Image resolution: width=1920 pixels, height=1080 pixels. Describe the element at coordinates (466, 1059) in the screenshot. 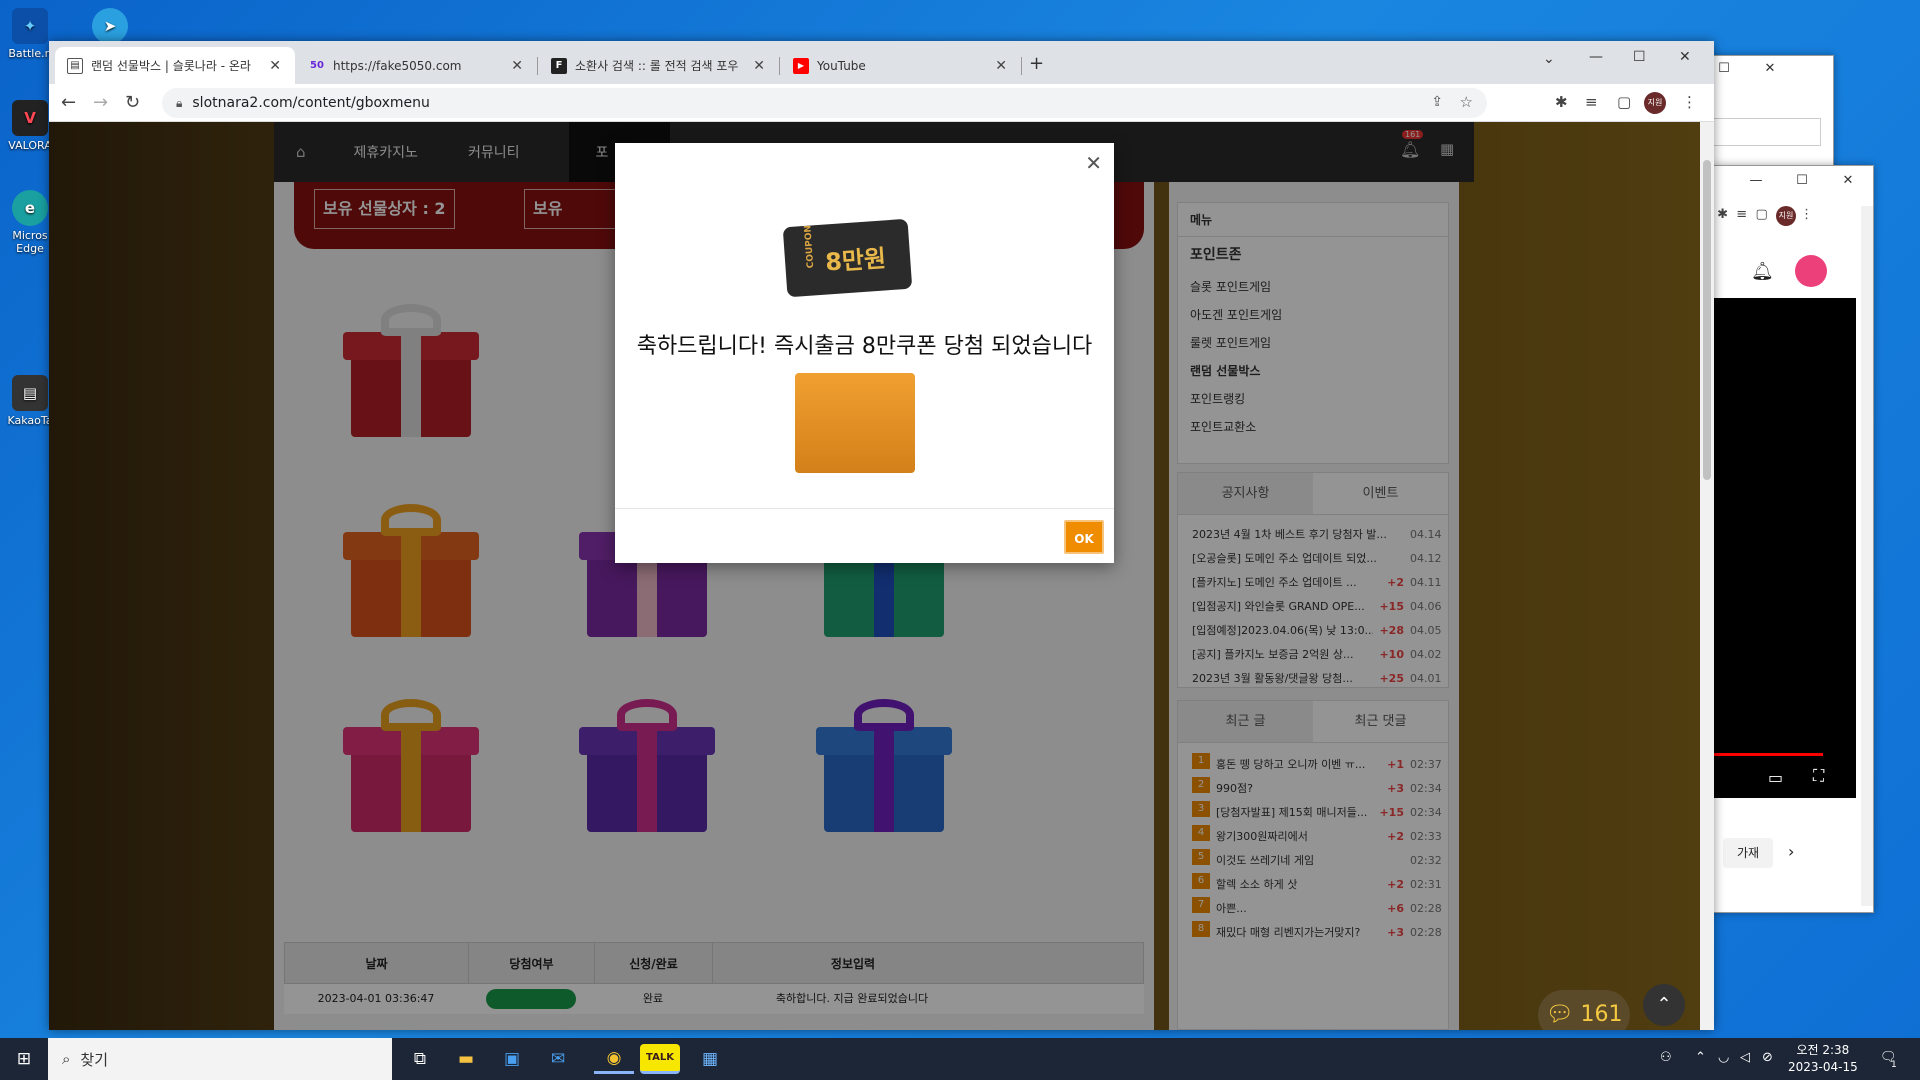

I see `file-explorer-icon: ▬` at that location.